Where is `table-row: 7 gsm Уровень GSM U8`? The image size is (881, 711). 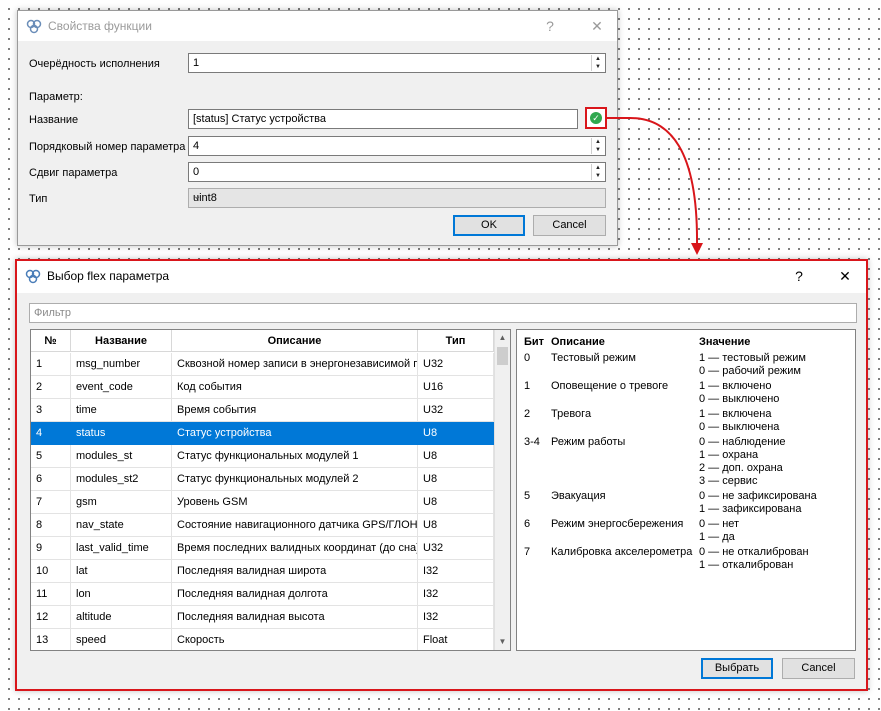
table-row: 7 gsm Уровень GSM U8 is located at coordinates (262, 502).